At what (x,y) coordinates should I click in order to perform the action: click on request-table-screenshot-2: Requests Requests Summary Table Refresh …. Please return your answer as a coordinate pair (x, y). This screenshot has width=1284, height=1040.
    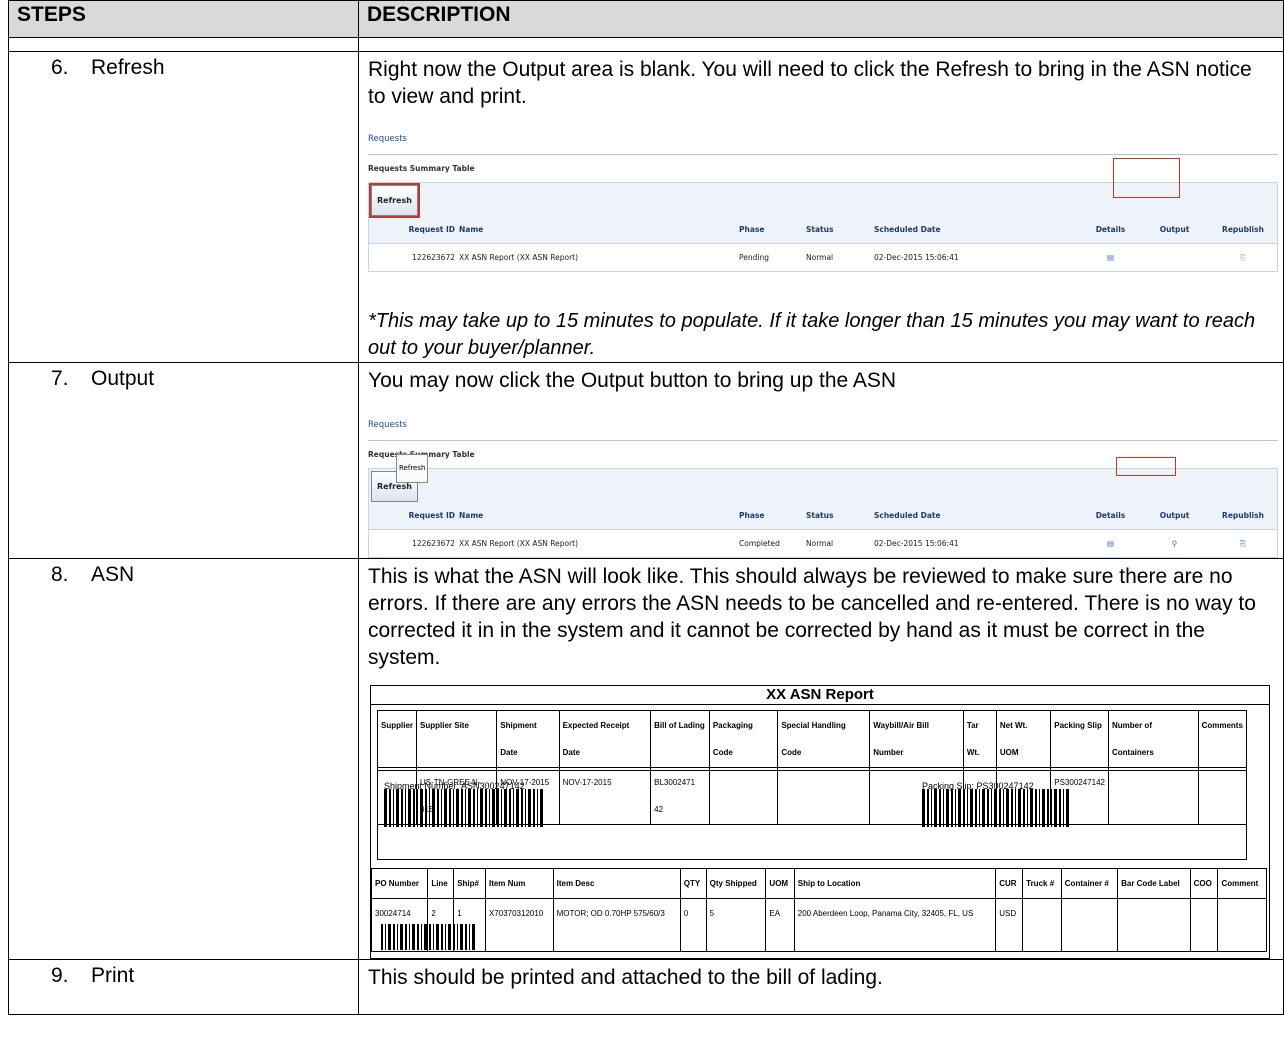
    Looking at the image, I should click on (823, 485).